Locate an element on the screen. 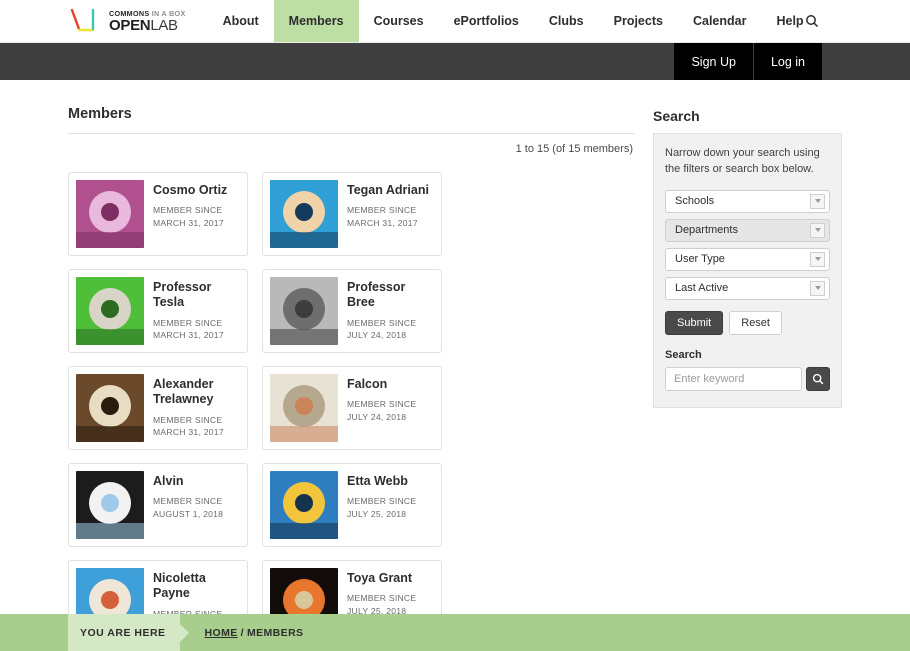  site-logo: COMMONS IN A BOX OPENLAB is located at coordinates (138, 21).